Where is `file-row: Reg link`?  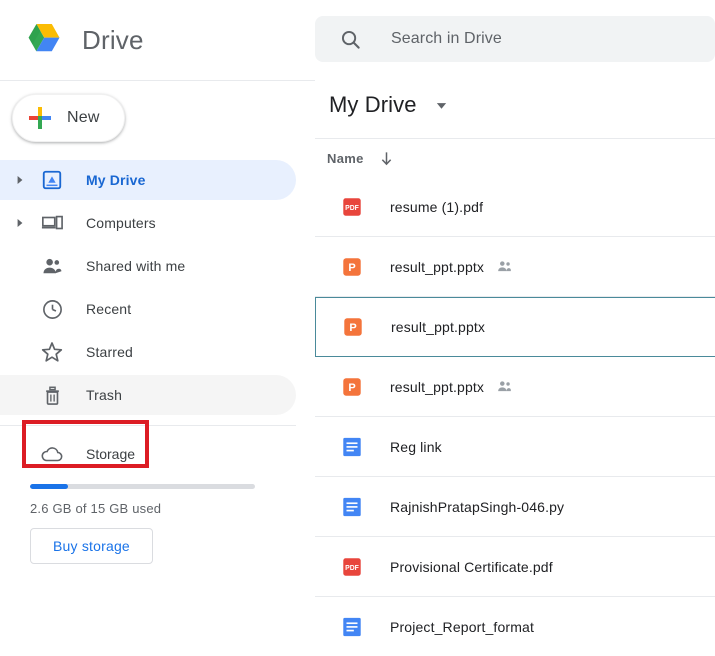
file-row: Reg link is located at coordinates (515, 447).